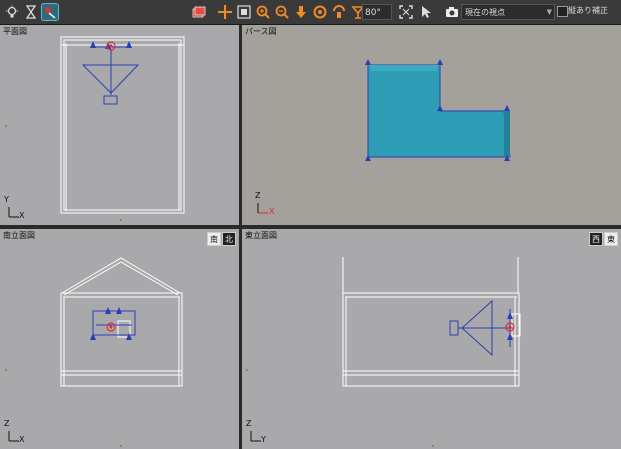 This screenshot has height=449, width=621. What do you see at coordinates (384, 136) in the screenshot?
I see `perspective-drawing` at bounding box center [384, 136].